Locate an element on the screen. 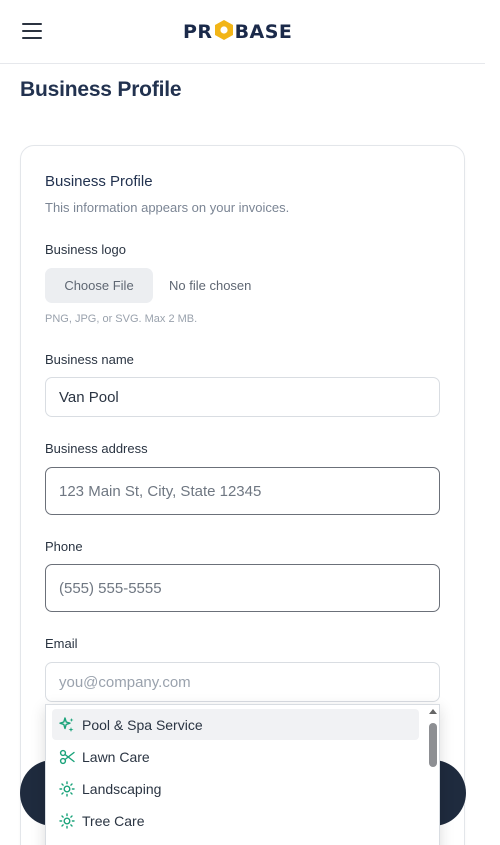  file-status-text: No file chosen is located at coordinates (210, 285).